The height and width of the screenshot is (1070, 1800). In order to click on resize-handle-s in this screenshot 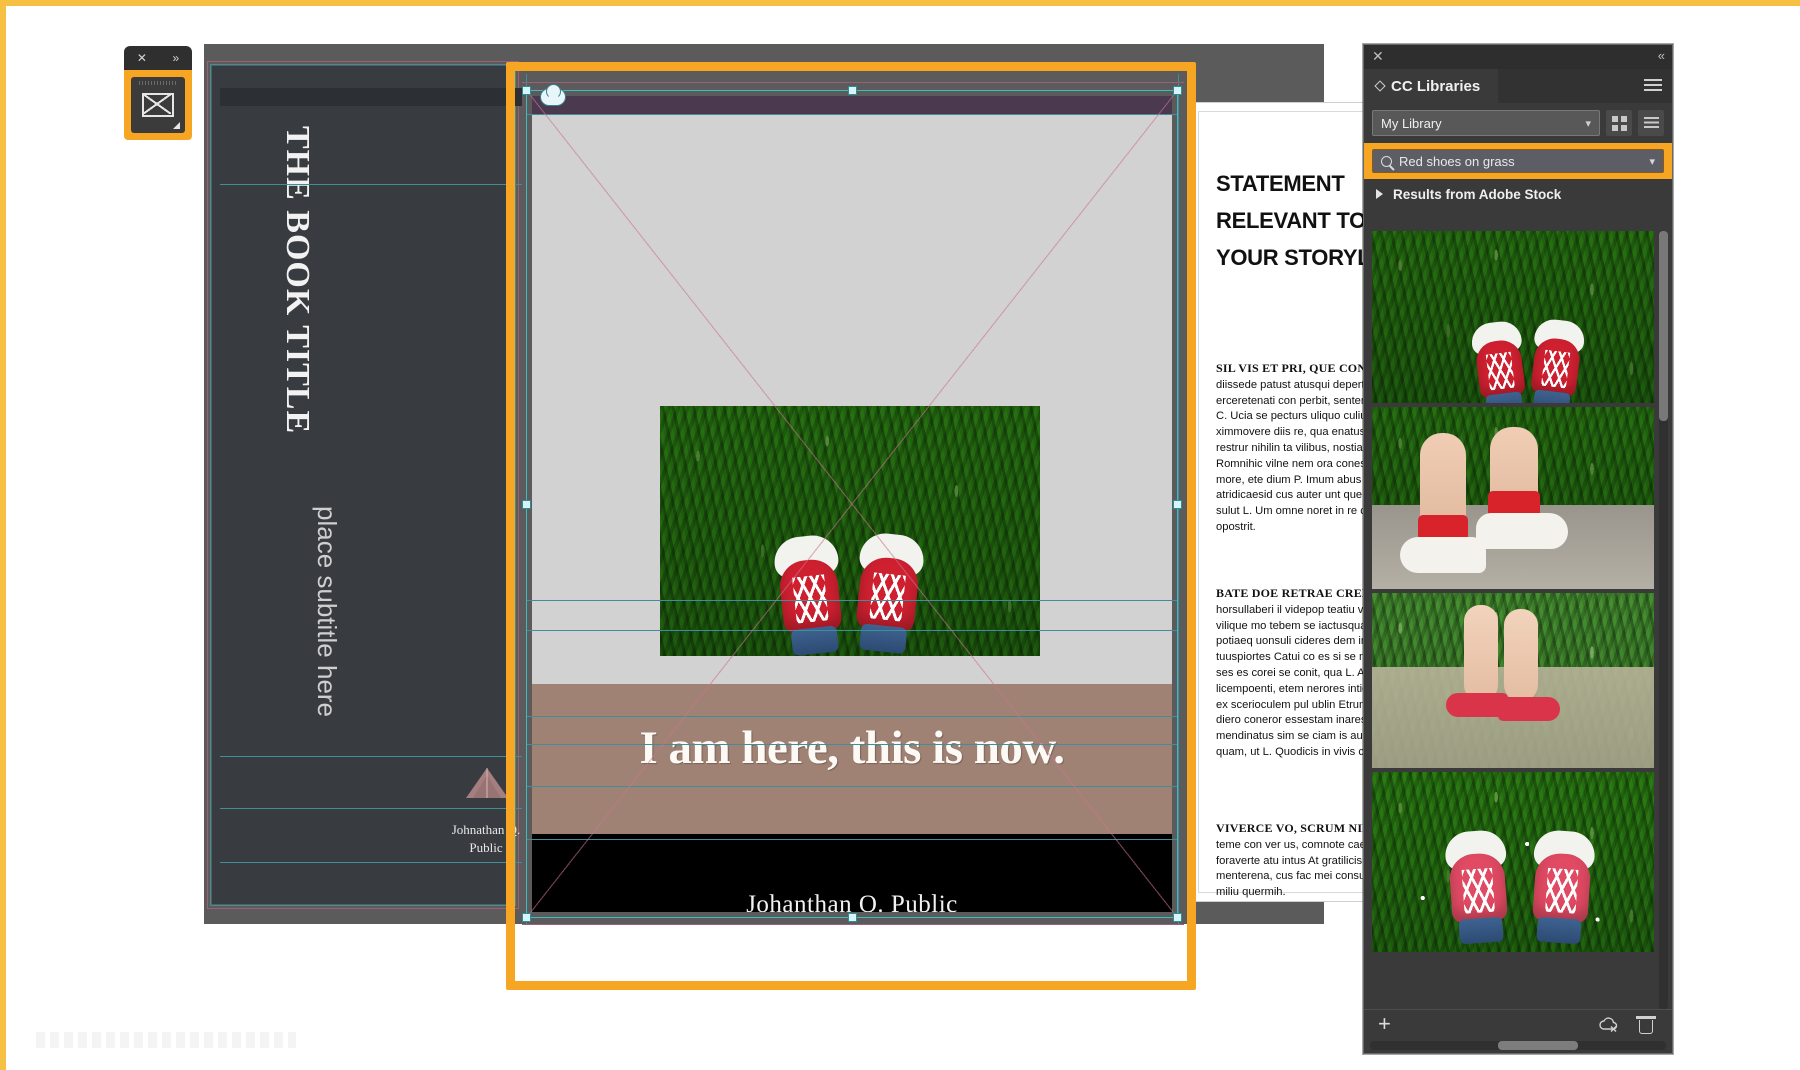, I will do `click(852, 917)`.